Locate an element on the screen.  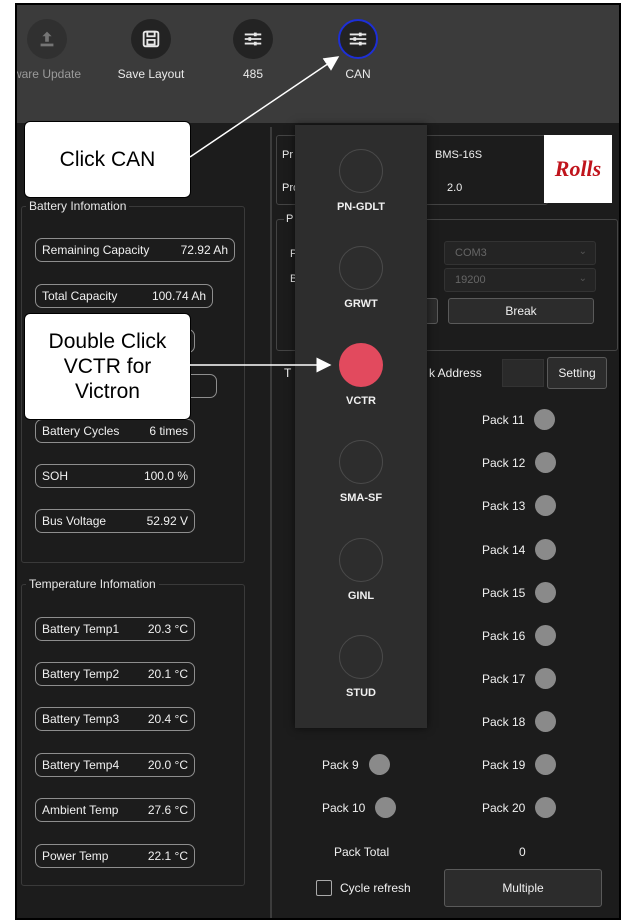
total-capacity-field: Total Capacity 100.74 Ah is located at coordinates (124, 296).